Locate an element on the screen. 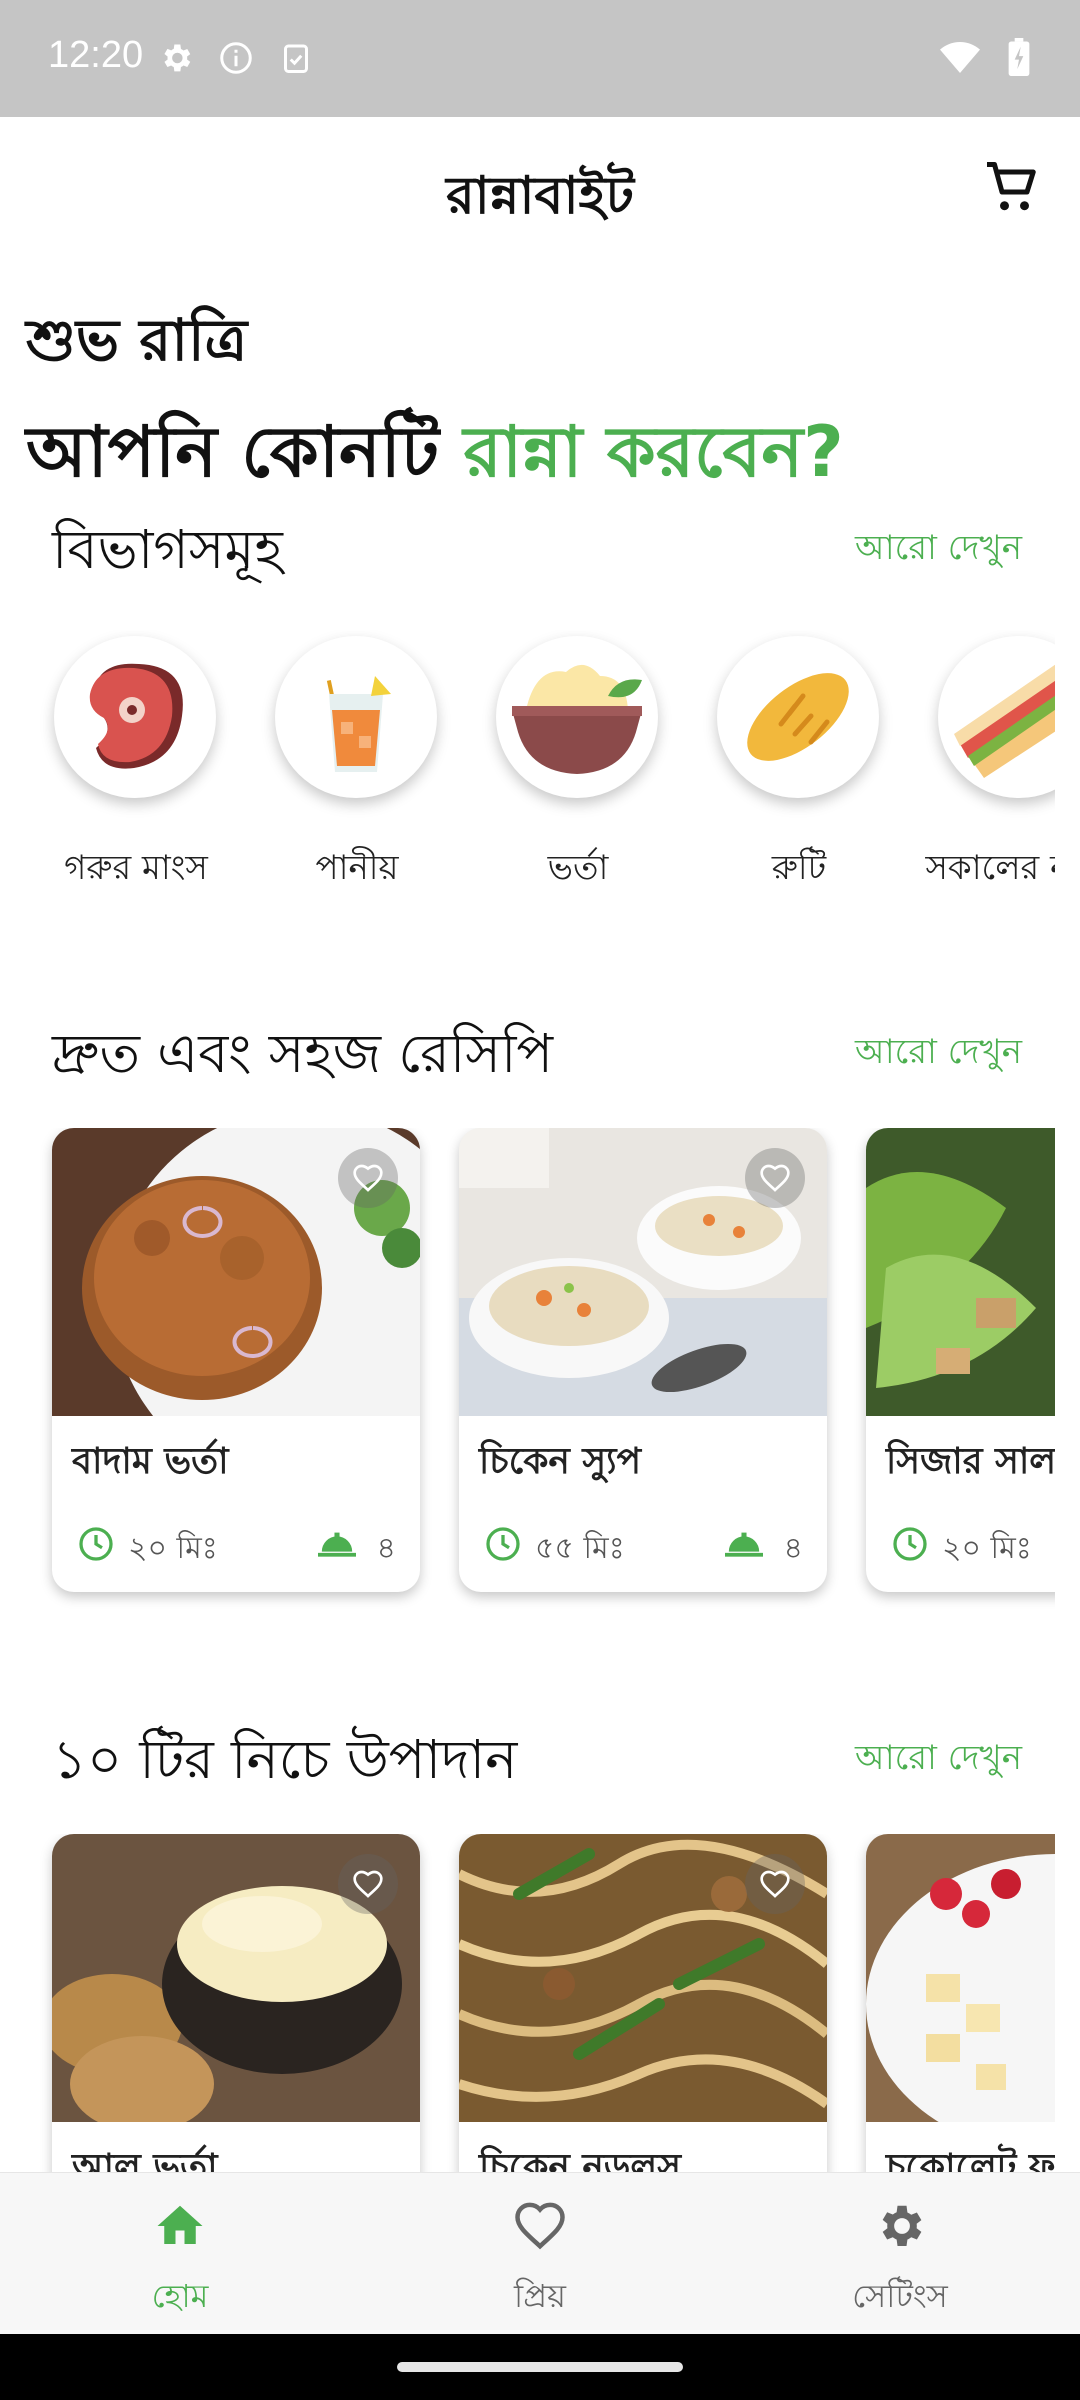 The height and width of the screenshot is (2400, 1080). cook-question: আপনি কোনটি রান্না করবেন? is located at coordinates (435, 456).